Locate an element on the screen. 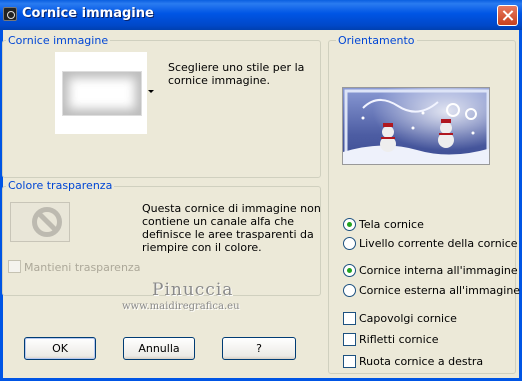  radio-frame-inside-label: Cornice interna all'immagine is located at coordinates (438, 270).